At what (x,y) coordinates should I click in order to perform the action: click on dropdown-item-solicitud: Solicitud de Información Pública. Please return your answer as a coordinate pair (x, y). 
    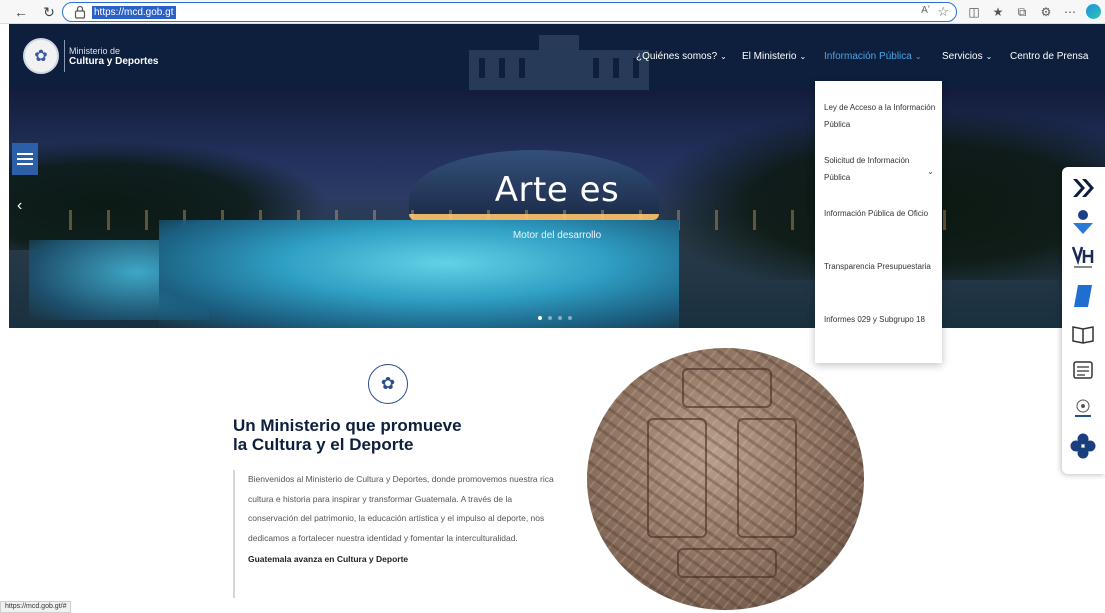
    Looking at the image, I should click on (880, 169).